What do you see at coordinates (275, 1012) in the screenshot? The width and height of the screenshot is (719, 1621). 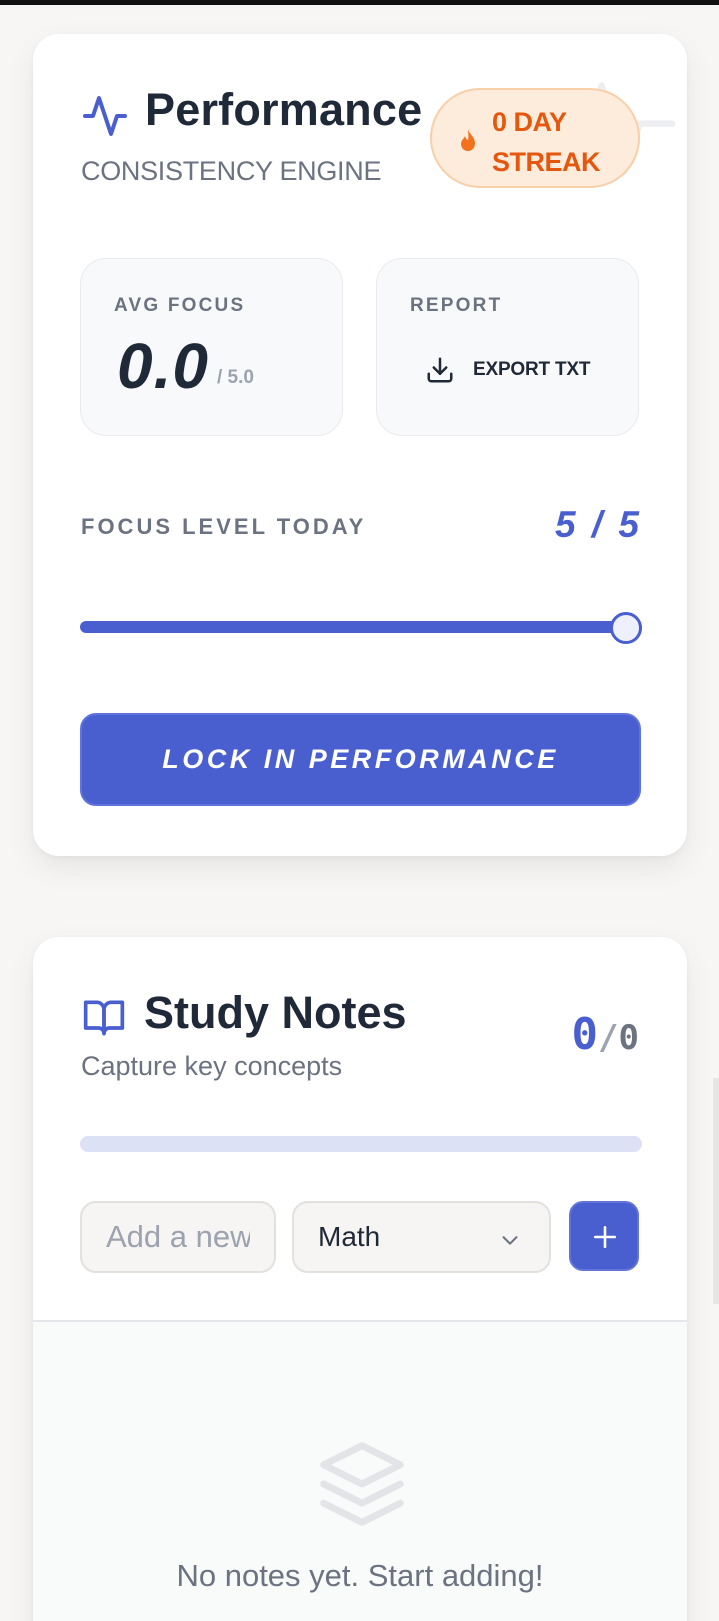 I see `study-notes-title: Study Notes` at bounding box center [275, 1012].